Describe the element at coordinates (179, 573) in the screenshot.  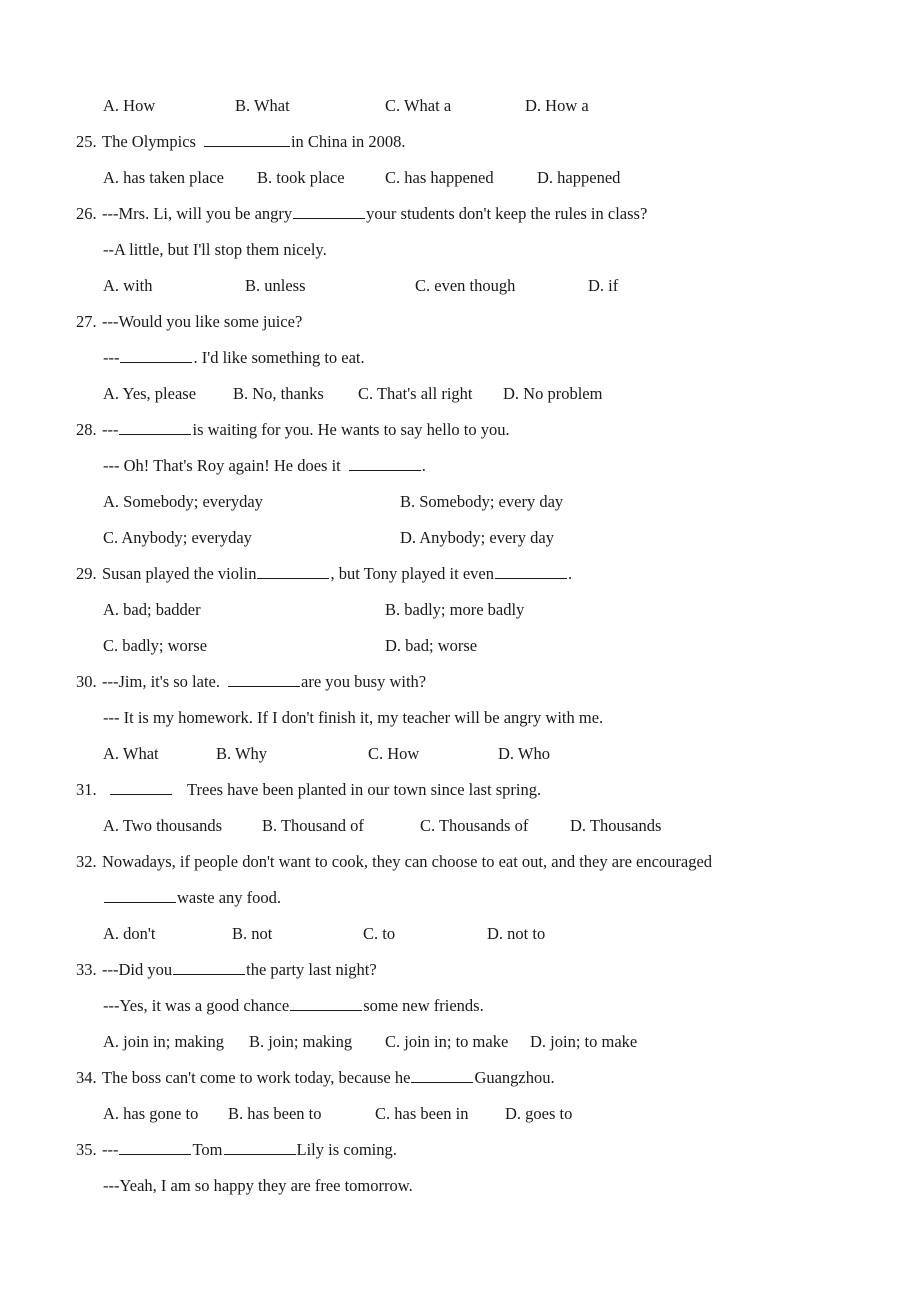
I see `stem-text-before: Susan played the violin` at that location.